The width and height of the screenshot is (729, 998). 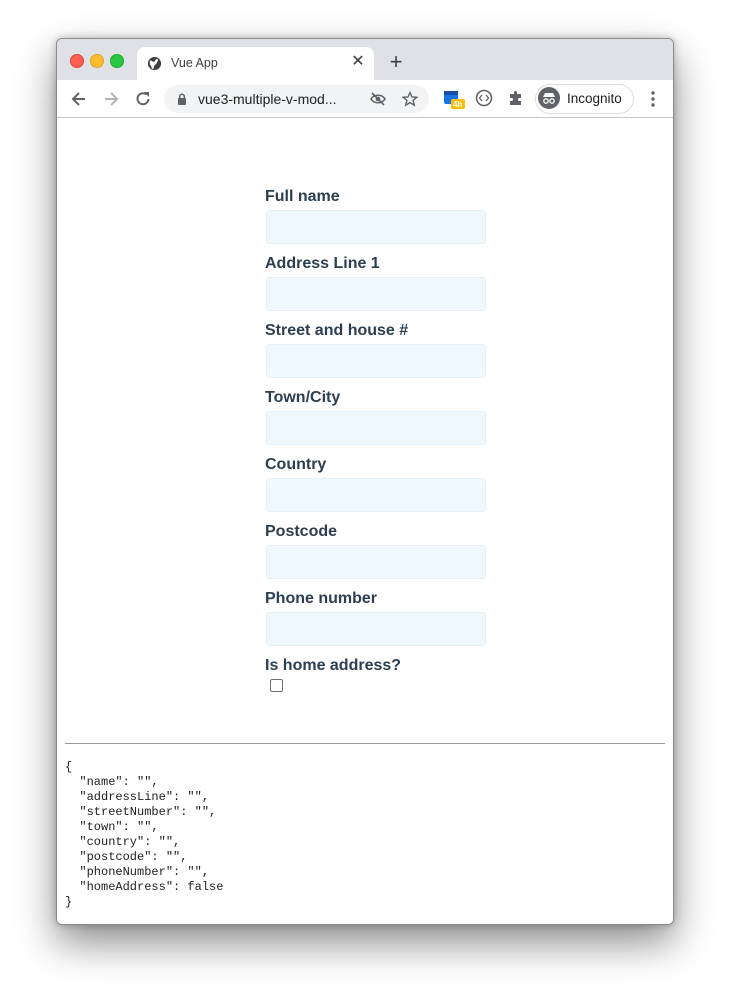 I want to click on home-address-label: Is home address?, so click(x=333, y=665).